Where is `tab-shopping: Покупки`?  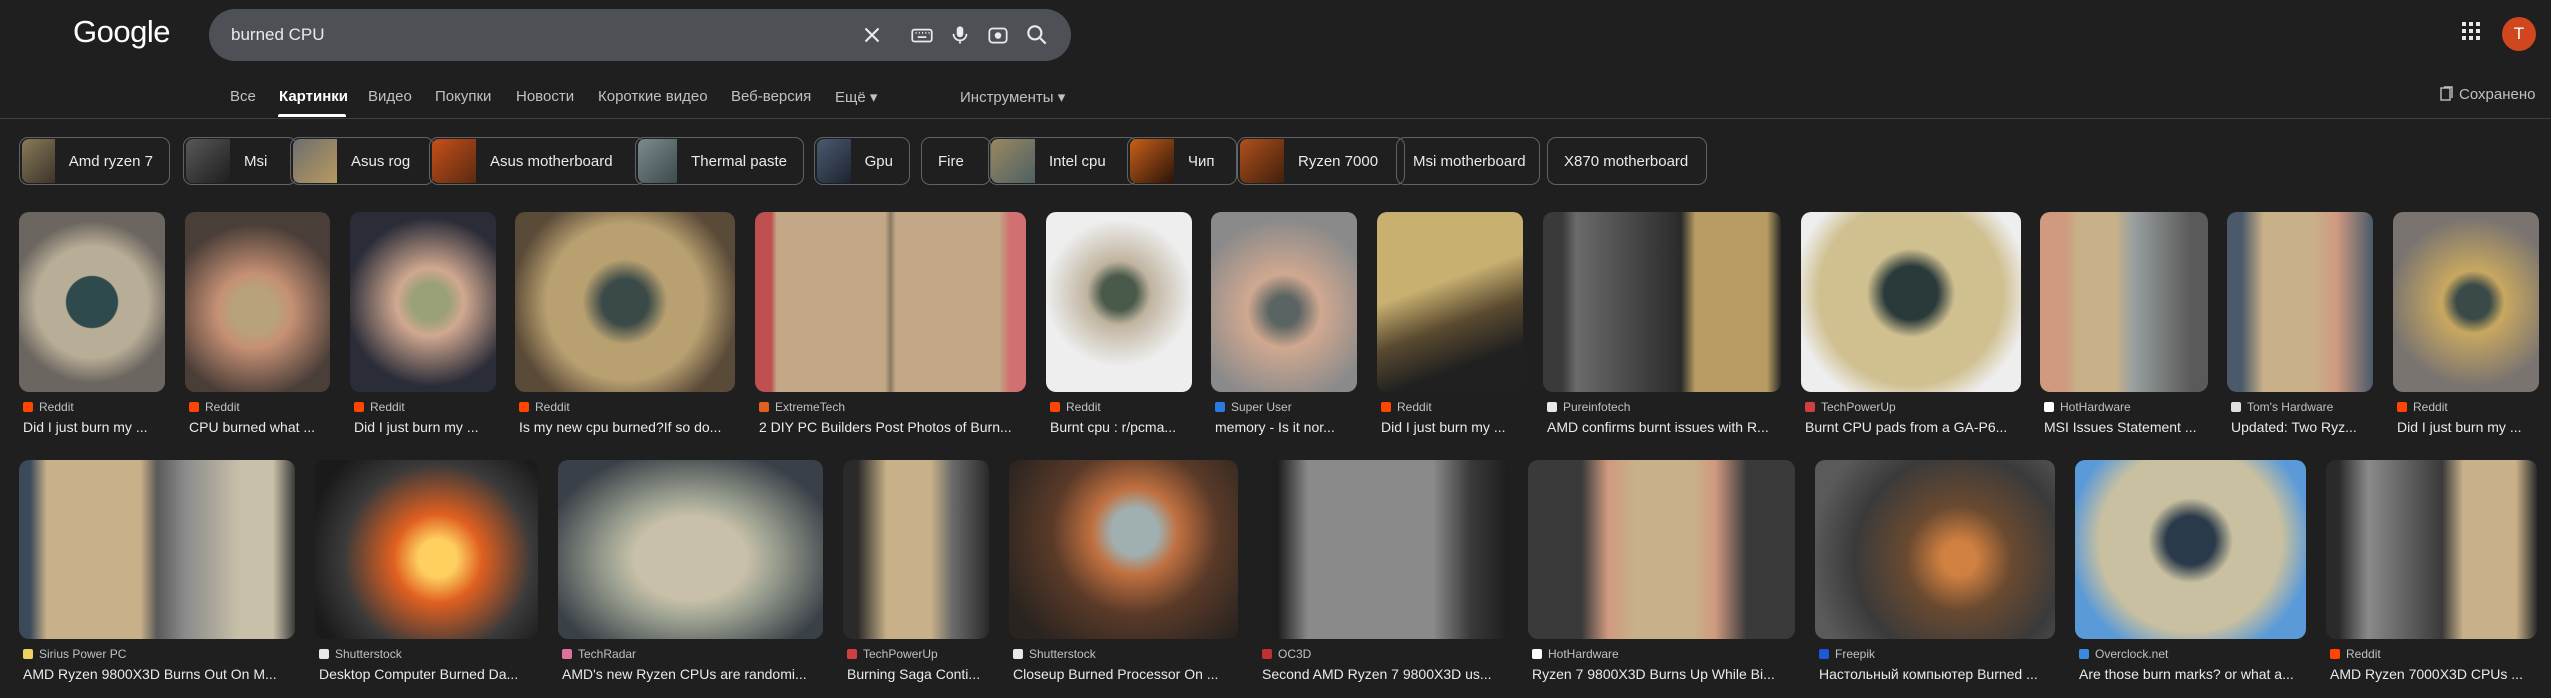 tab-shopping: Покупки is located at coordinates (463, 96).